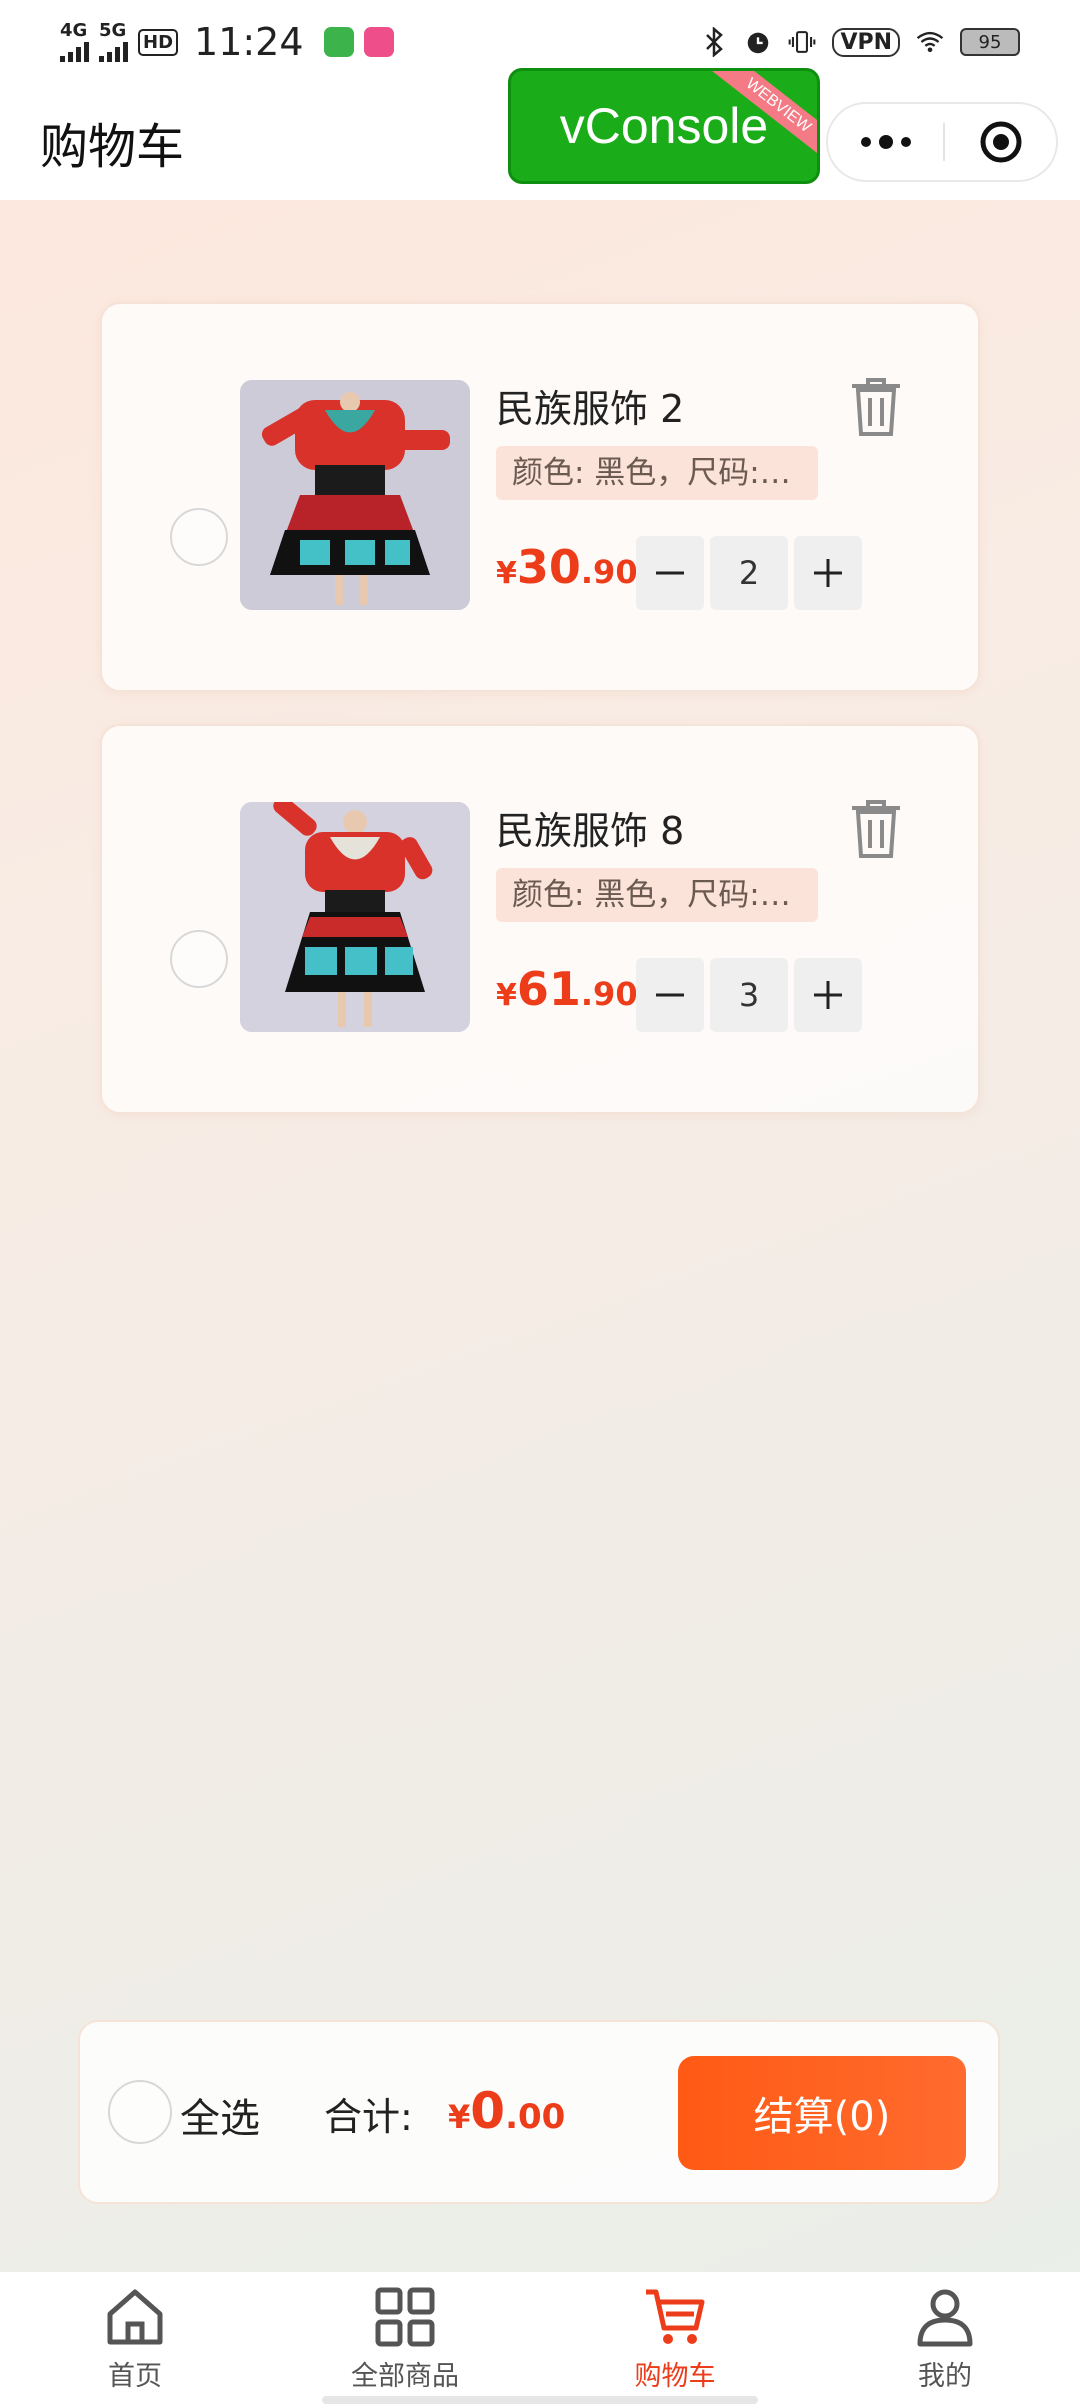 This screenshot has height=2408, width=1080. I want to click on home-indicator, so click(540, 2400).